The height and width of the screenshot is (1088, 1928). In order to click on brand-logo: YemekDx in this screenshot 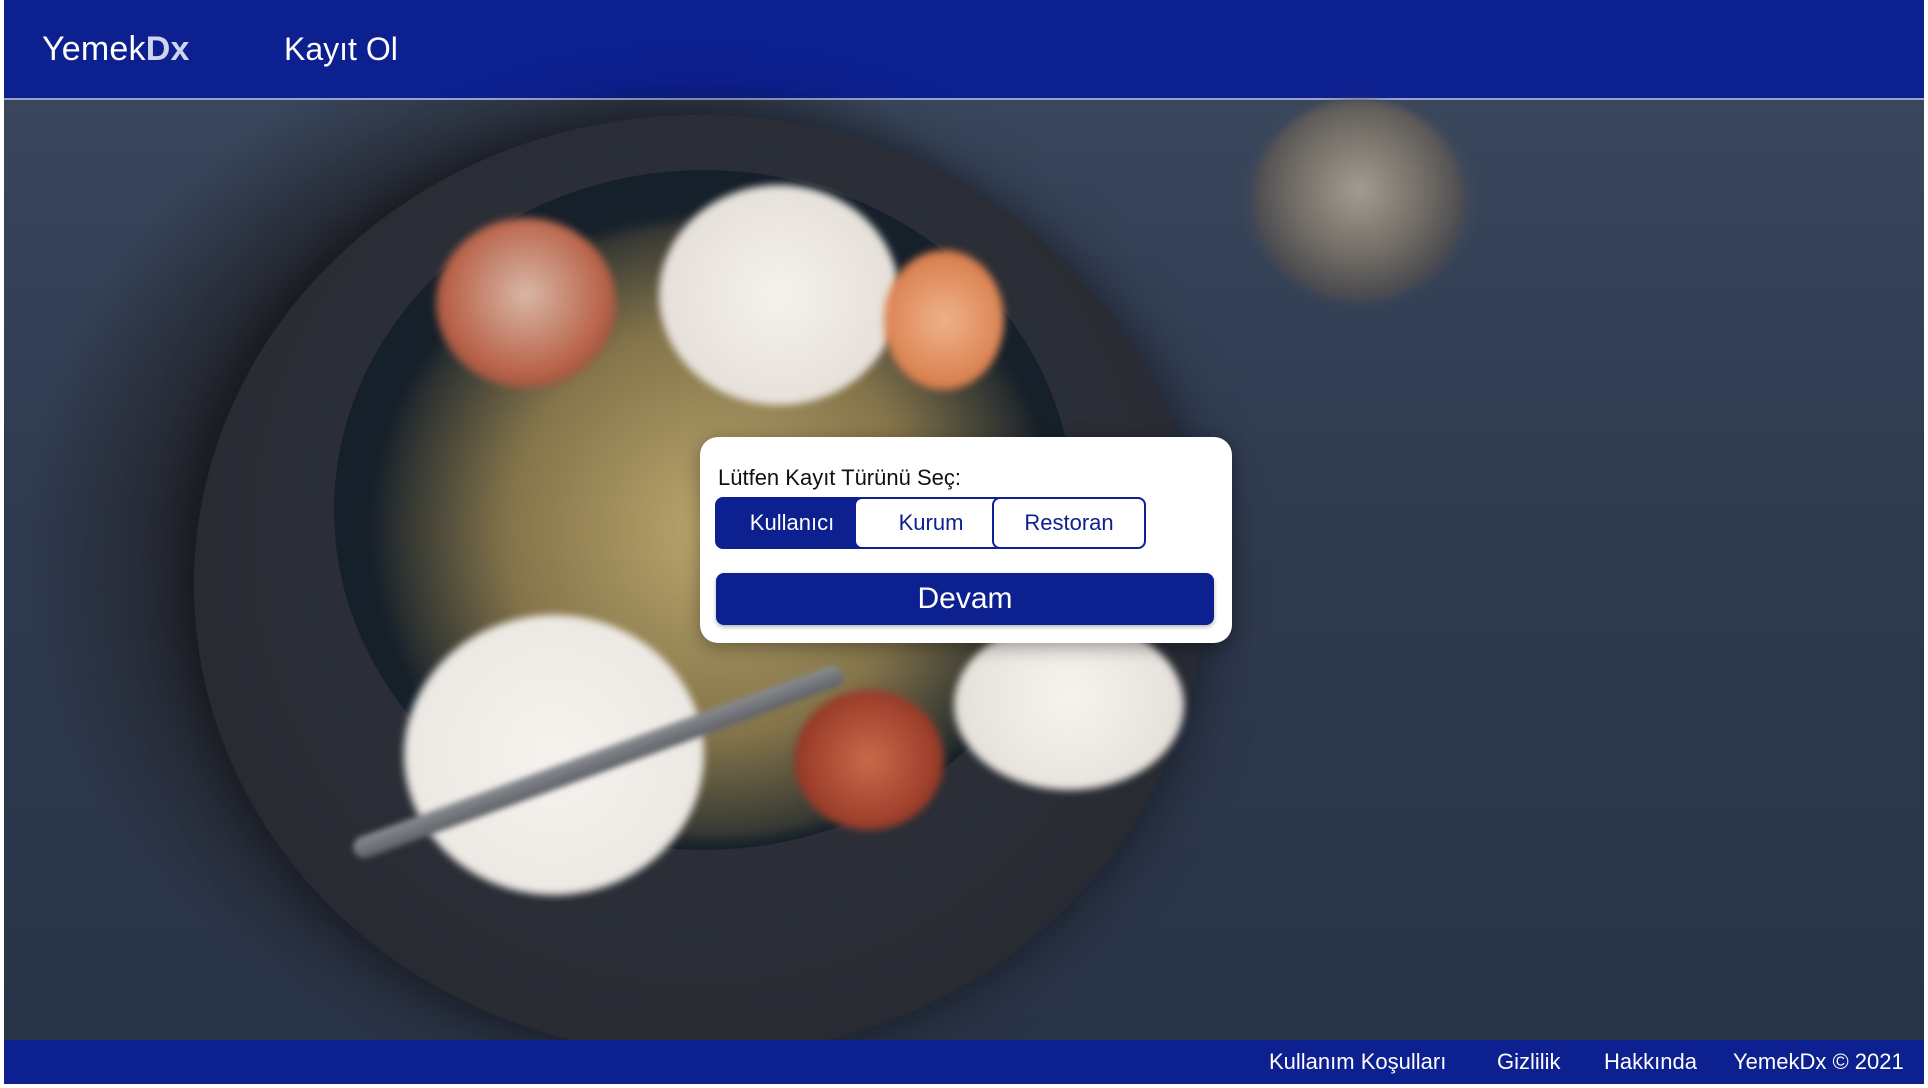, I will do `click(116, 49)`.